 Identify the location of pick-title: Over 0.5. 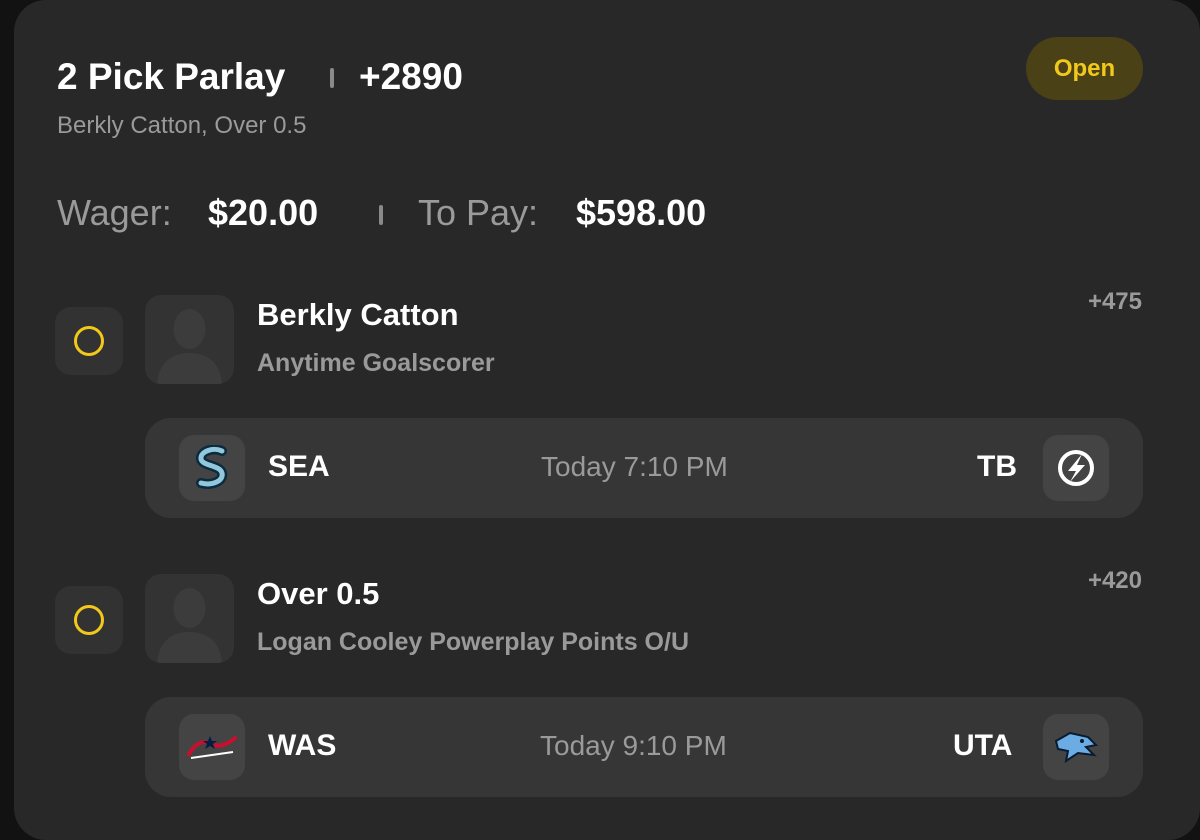
(318, 593).